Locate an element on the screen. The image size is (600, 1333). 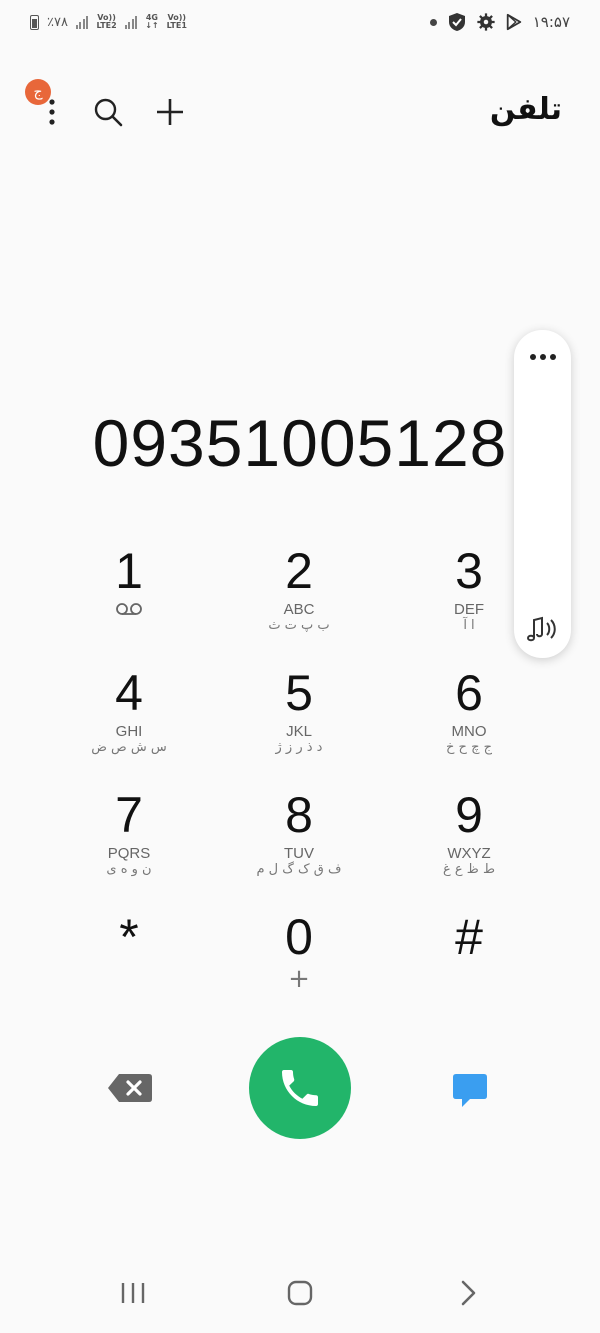
sim2-network-indicator: Vo)) LTE1 is located at coordinates (176, 21).